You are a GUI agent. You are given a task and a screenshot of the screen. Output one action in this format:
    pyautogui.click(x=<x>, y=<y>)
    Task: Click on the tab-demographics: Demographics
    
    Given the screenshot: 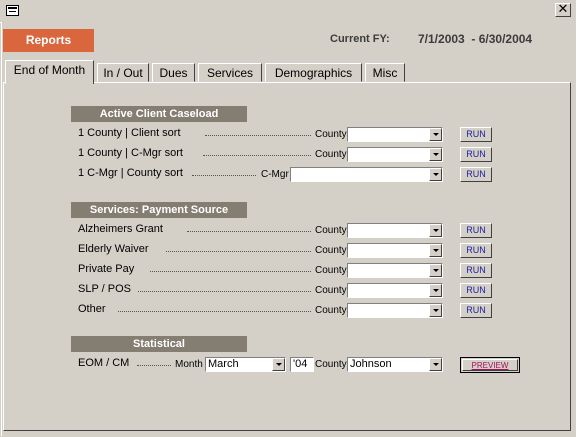 What is the action you would take?
    pyautogui.click(x=313, y=72)
    